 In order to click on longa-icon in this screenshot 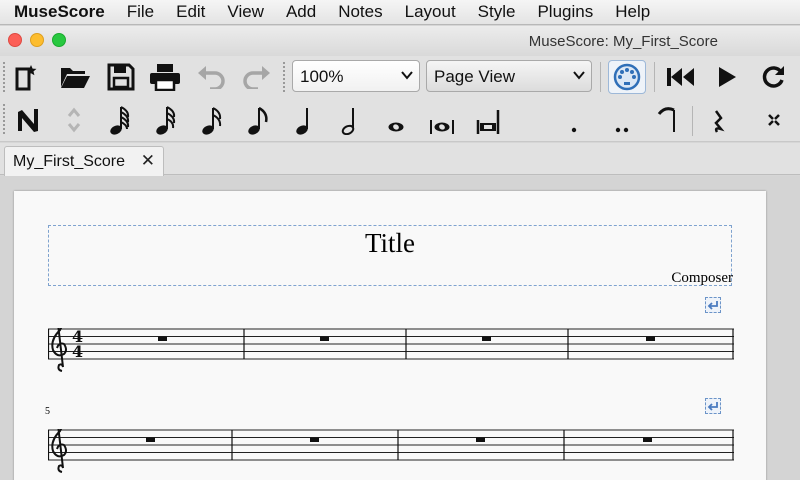, I will do `click(488, 120)`.